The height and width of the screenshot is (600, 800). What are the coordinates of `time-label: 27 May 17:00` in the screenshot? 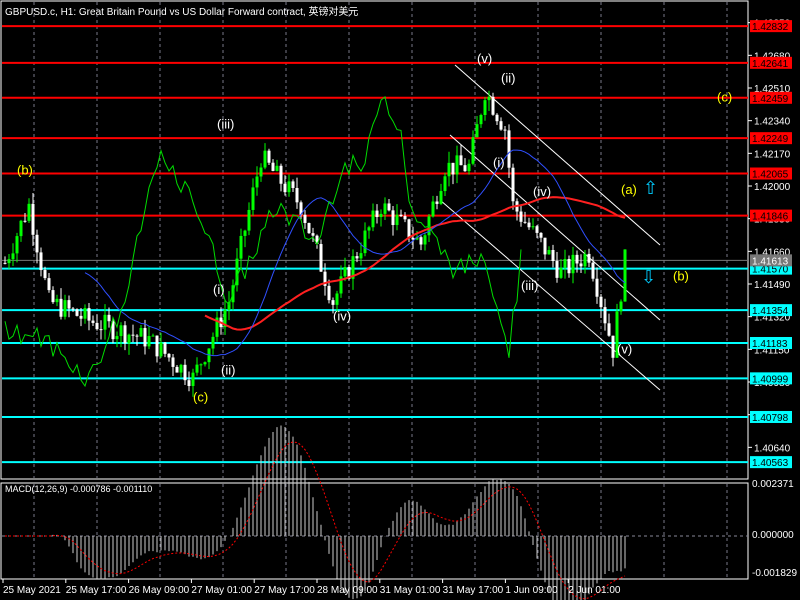 It's located at (284, 590).